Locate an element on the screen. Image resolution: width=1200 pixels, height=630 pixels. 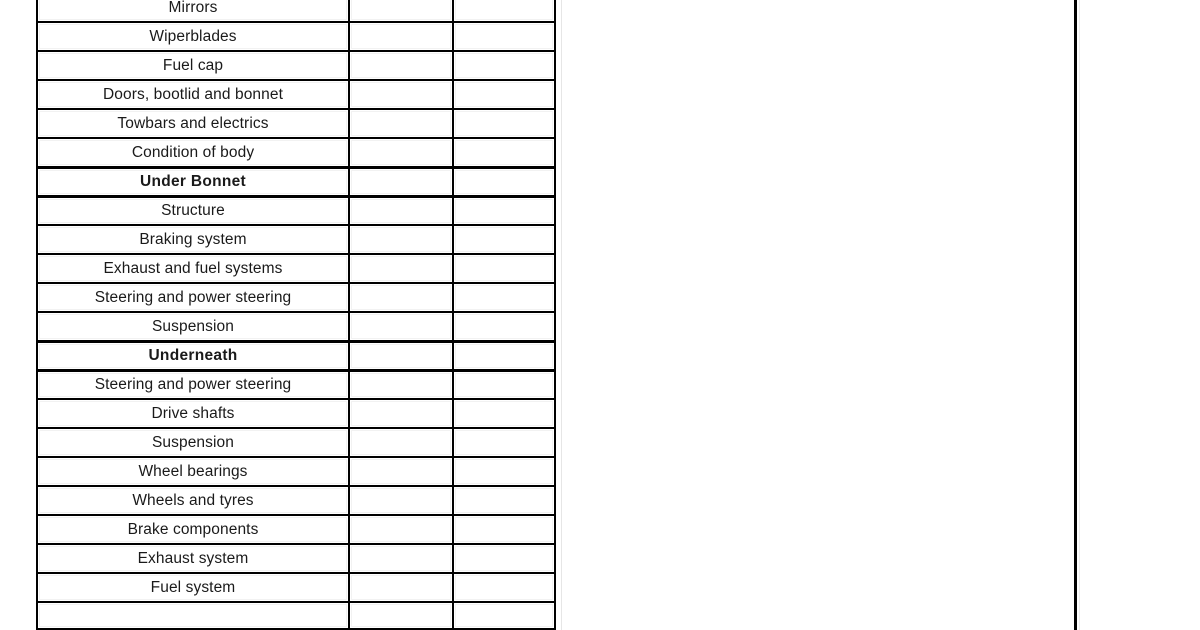
sheet-gridline-guide is located at coordinates (561, 315).